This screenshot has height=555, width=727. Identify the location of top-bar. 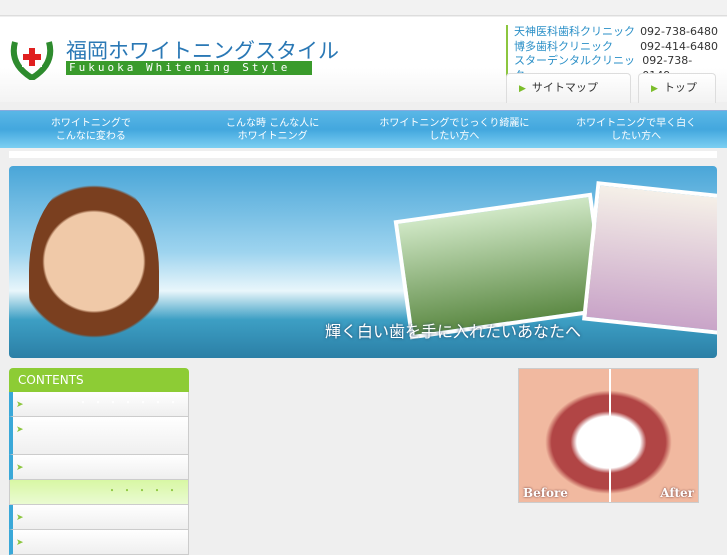
(363, 8).